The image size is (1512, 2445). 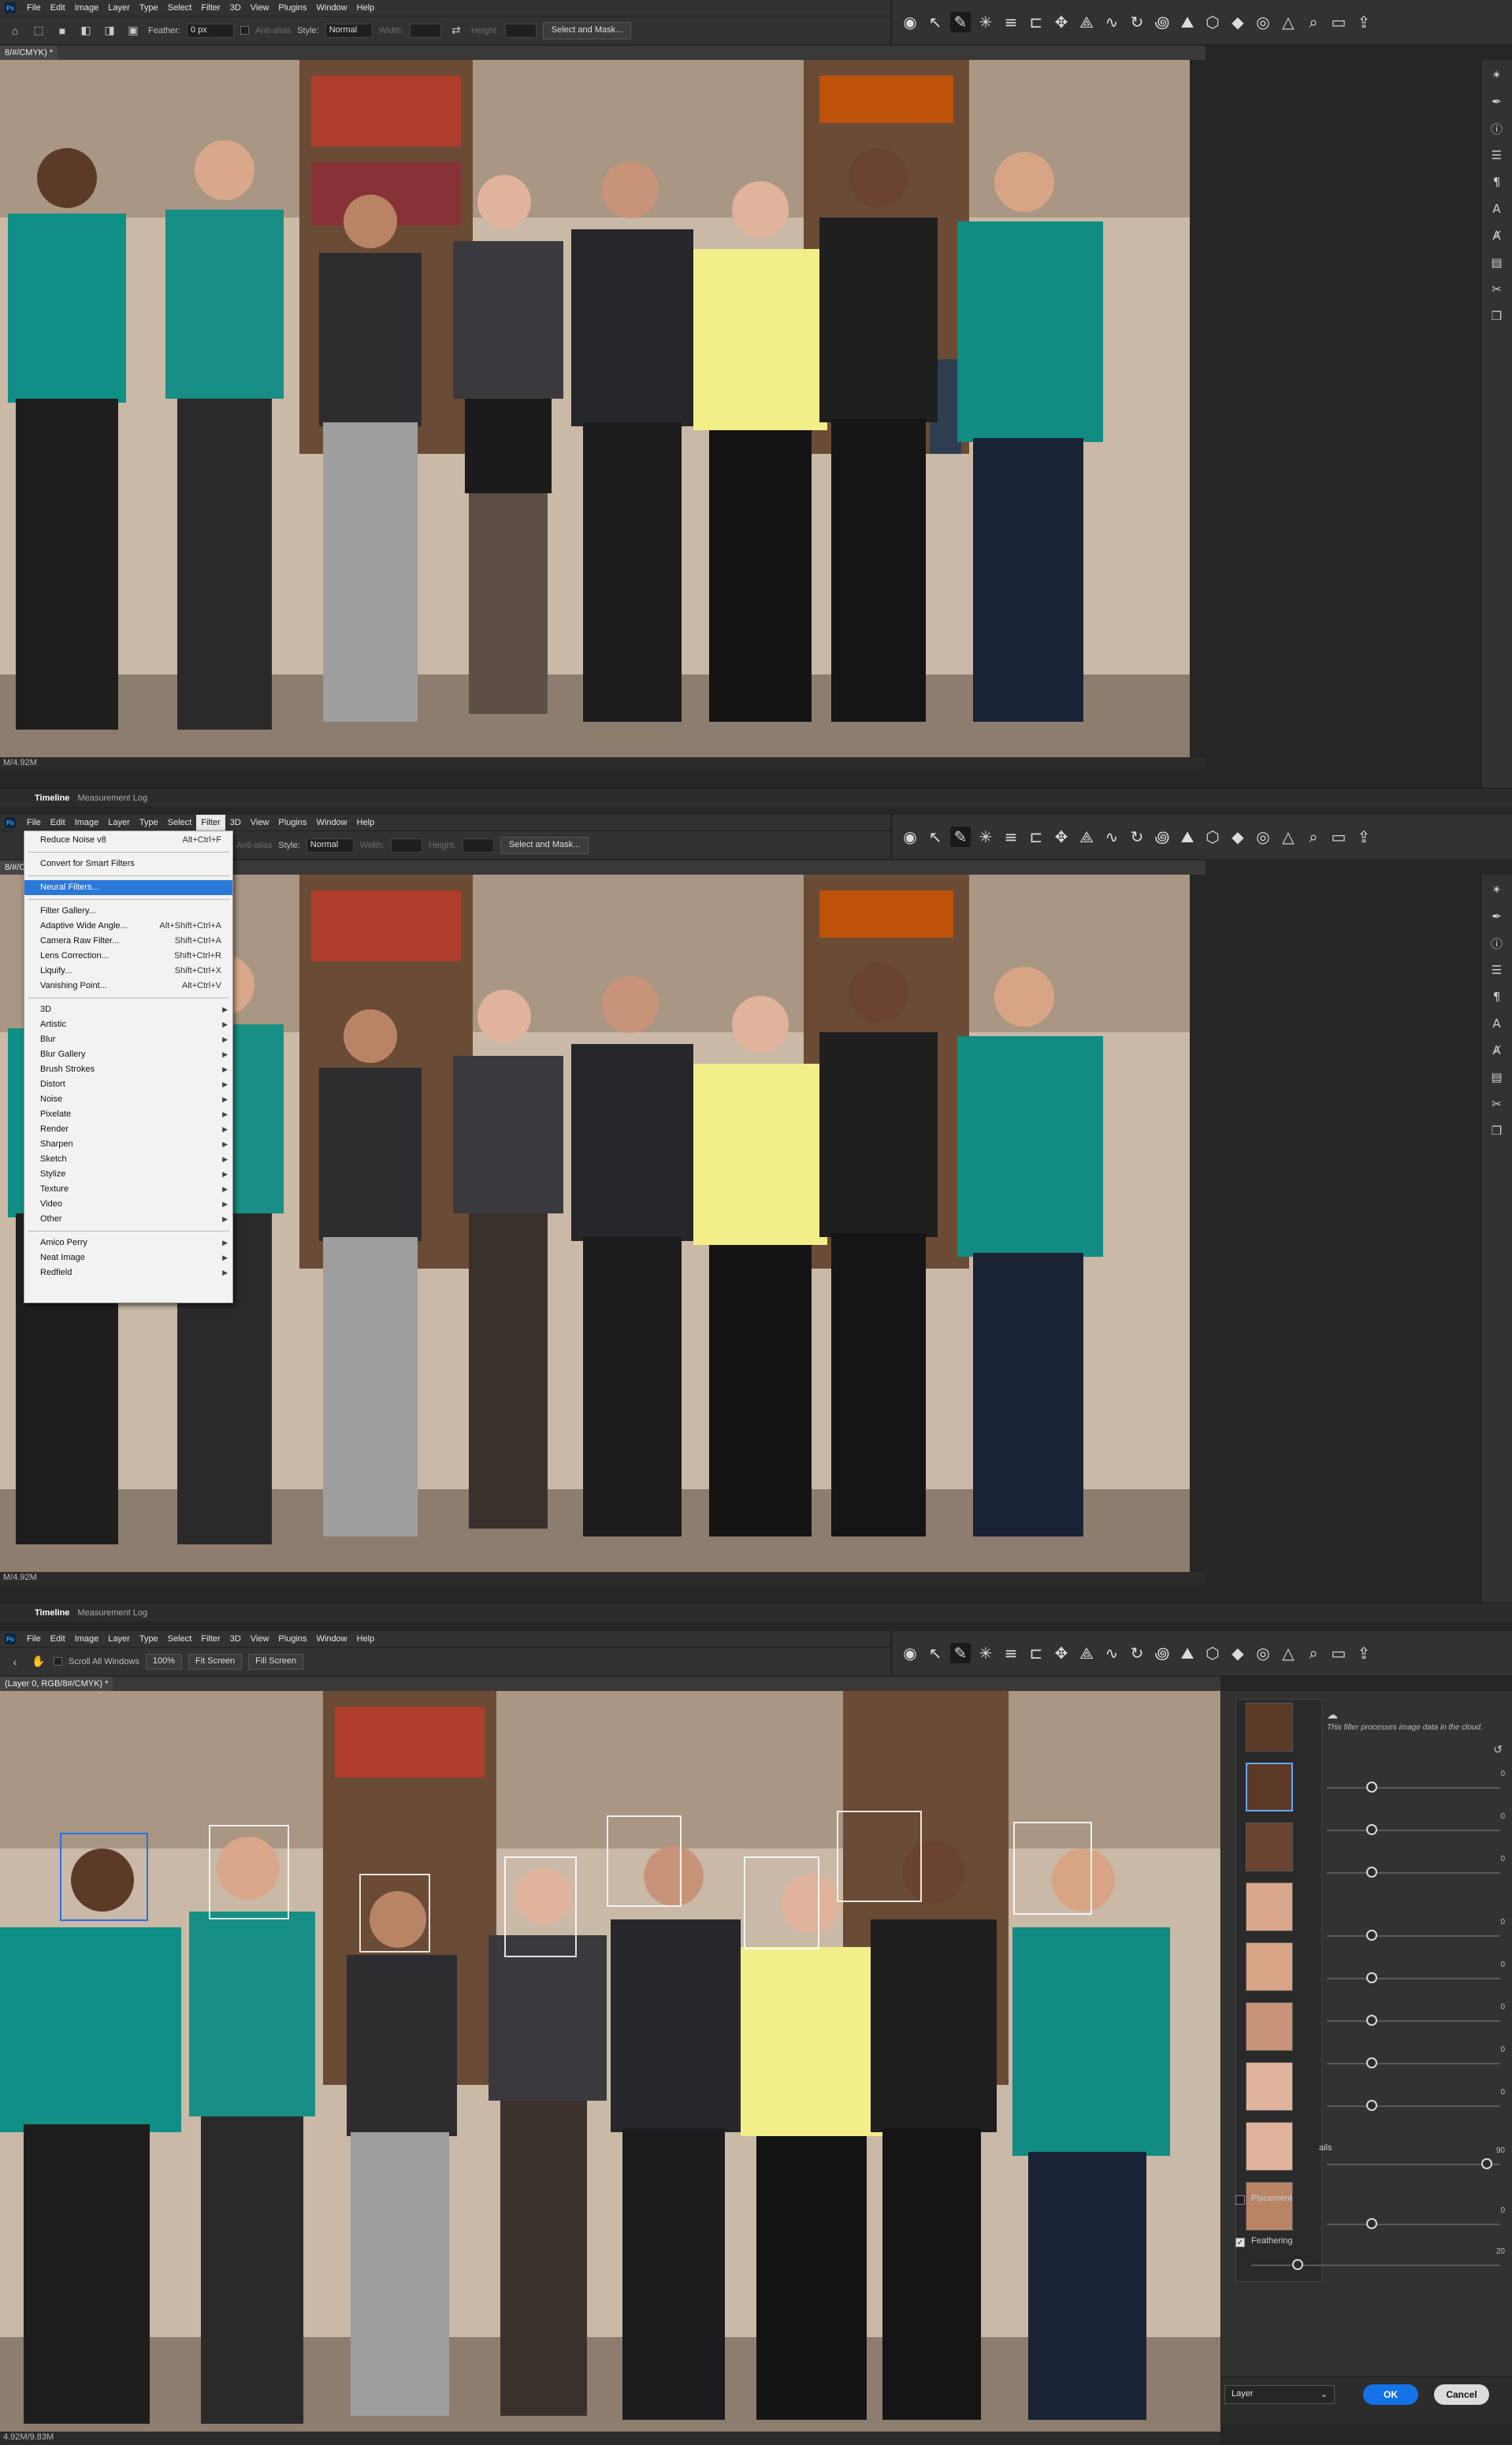 I want to click on box-icon: ❒, so click(x=1497, y=316).